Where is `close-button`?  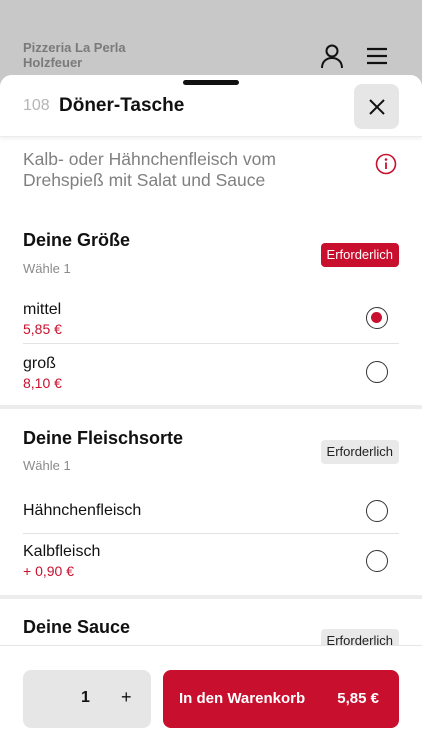 close-button is located at coordinates (376, 106).